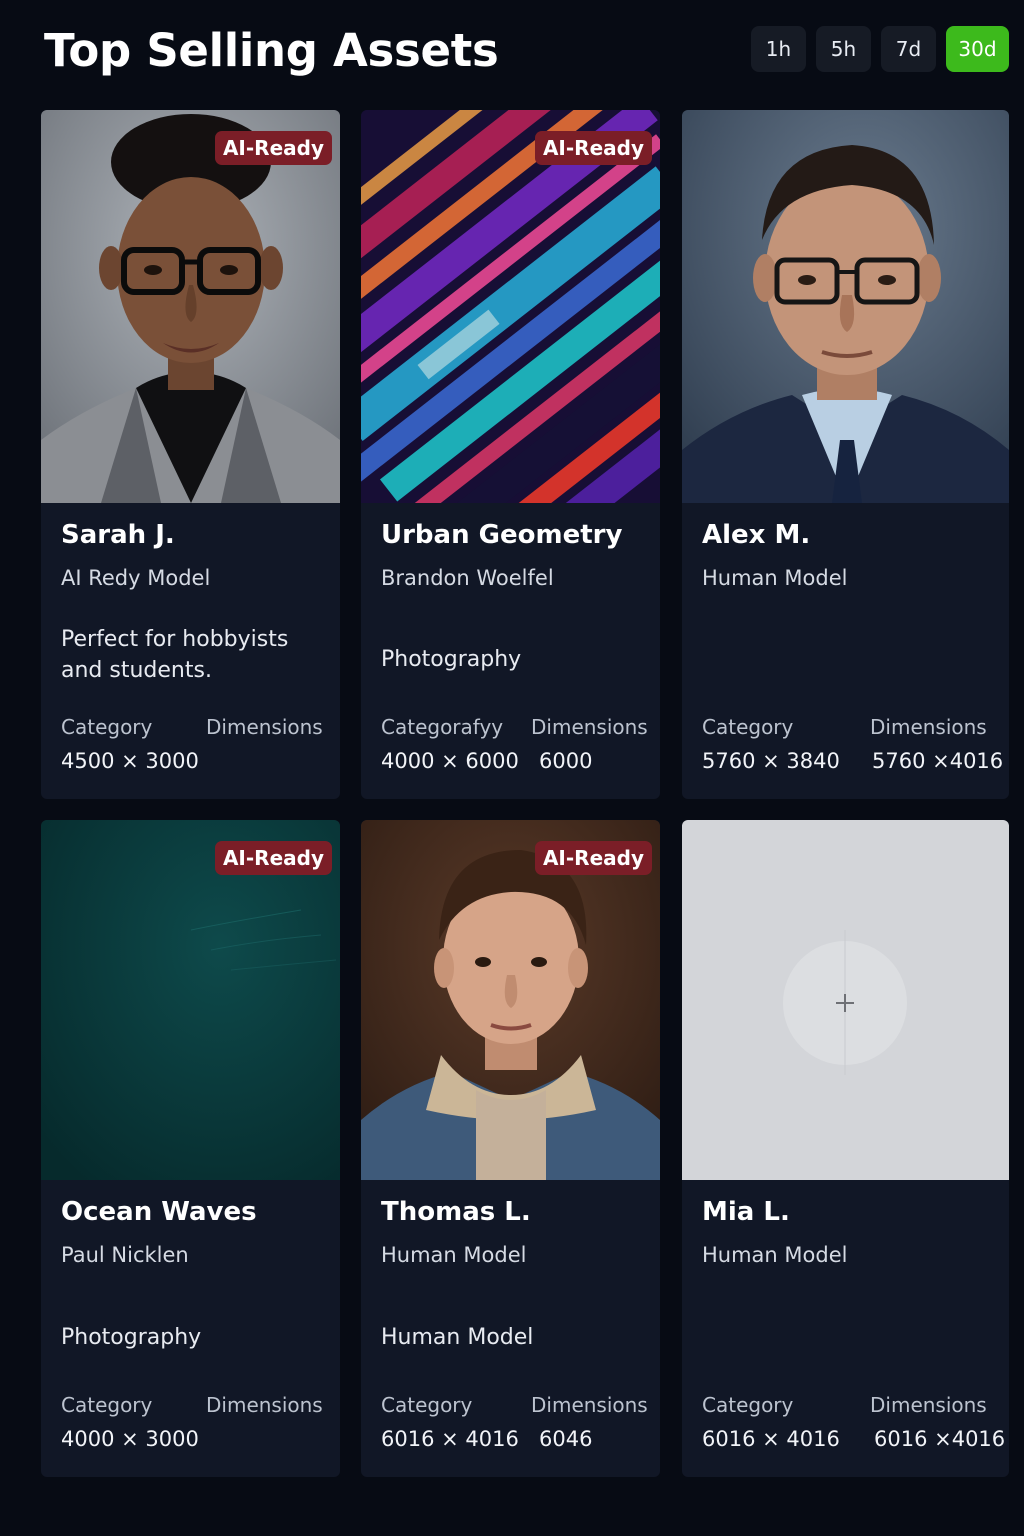 The height and width of the screenshot is (1536, 1024). What do you see at coordinates (940, 1439) in the screenshot?
I see `dimensions-value: 6016 ×4016` at bounding box center [940, 1439].